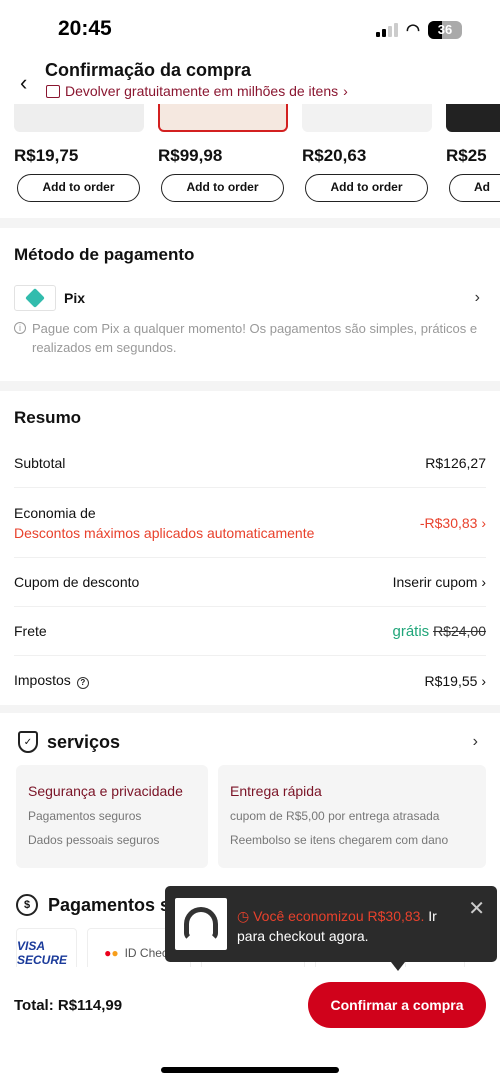 The image size is (500, 1082). I want to click on order-total: Total: R$114,99, so click(68, 1005).